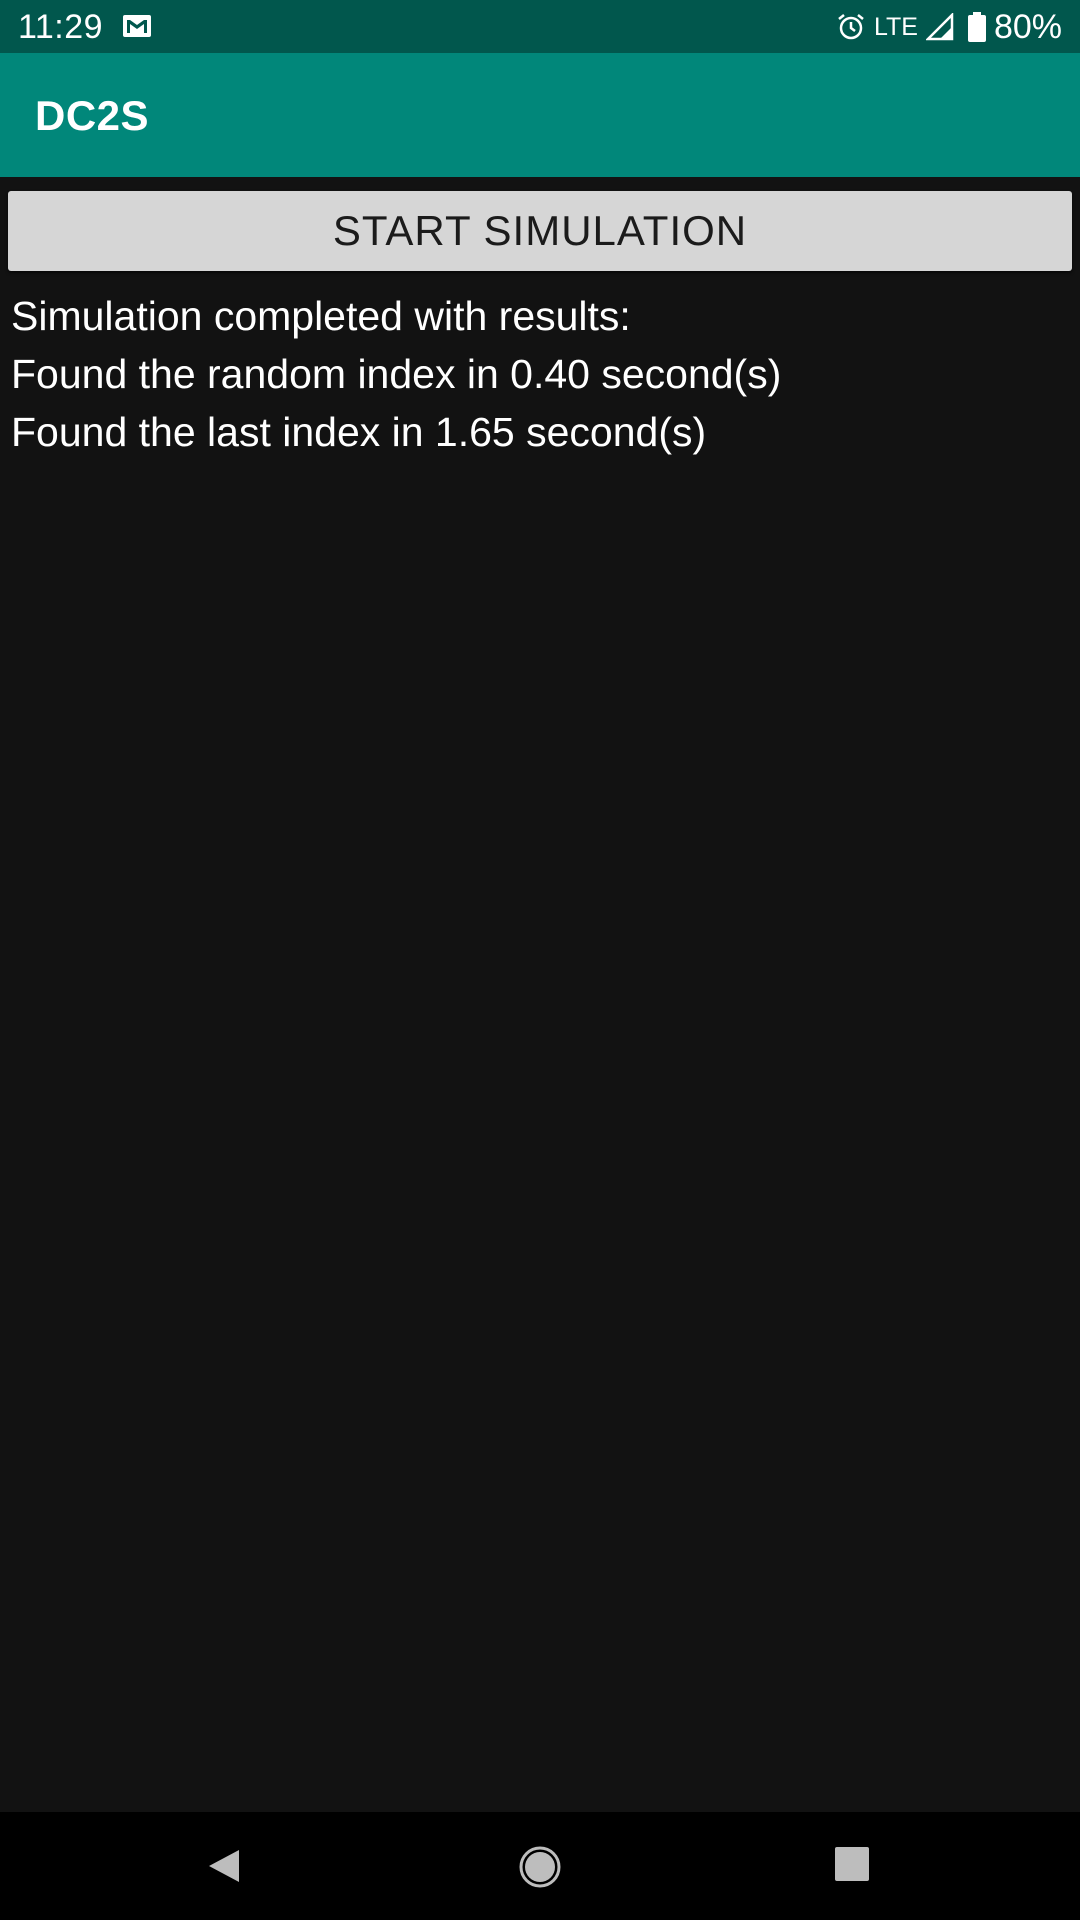 This screenshot has width=1080, height=1920. I want to click on network-type: LTE, so click(895, 27).